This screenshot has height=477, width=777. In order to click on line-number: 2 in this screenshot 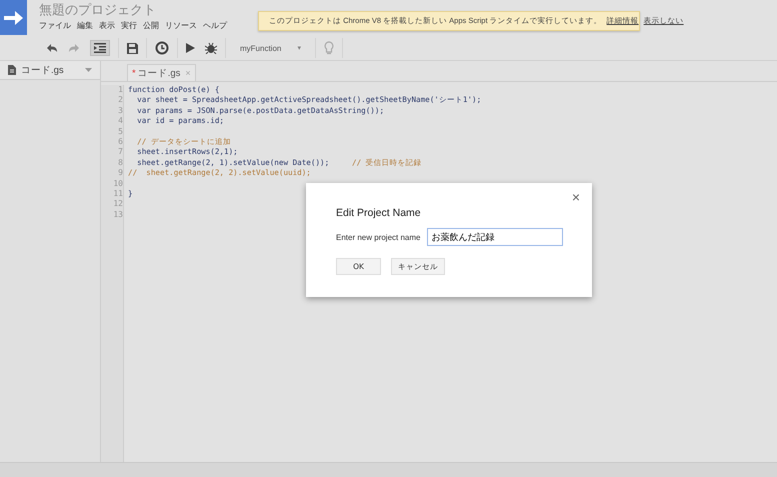, I will do `click(120, 100)`.